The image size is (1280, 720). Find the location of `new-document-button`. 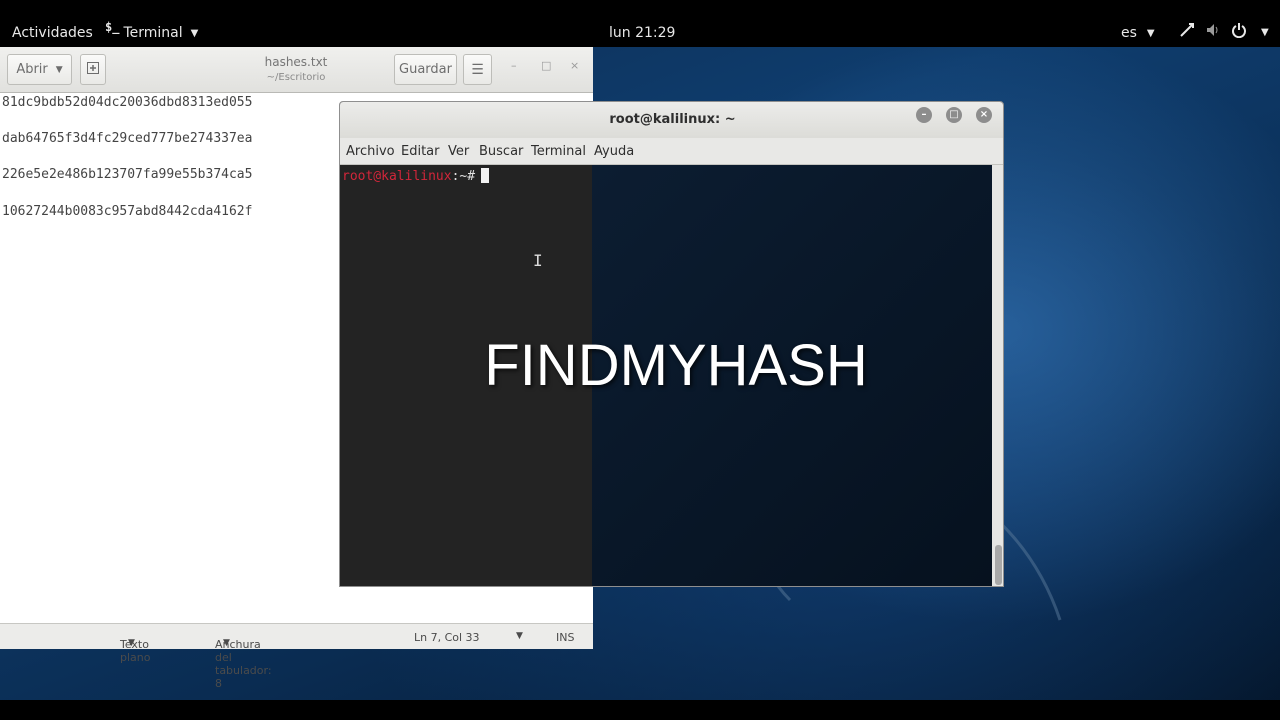

new-document-button is located at coordinates (93, 69).